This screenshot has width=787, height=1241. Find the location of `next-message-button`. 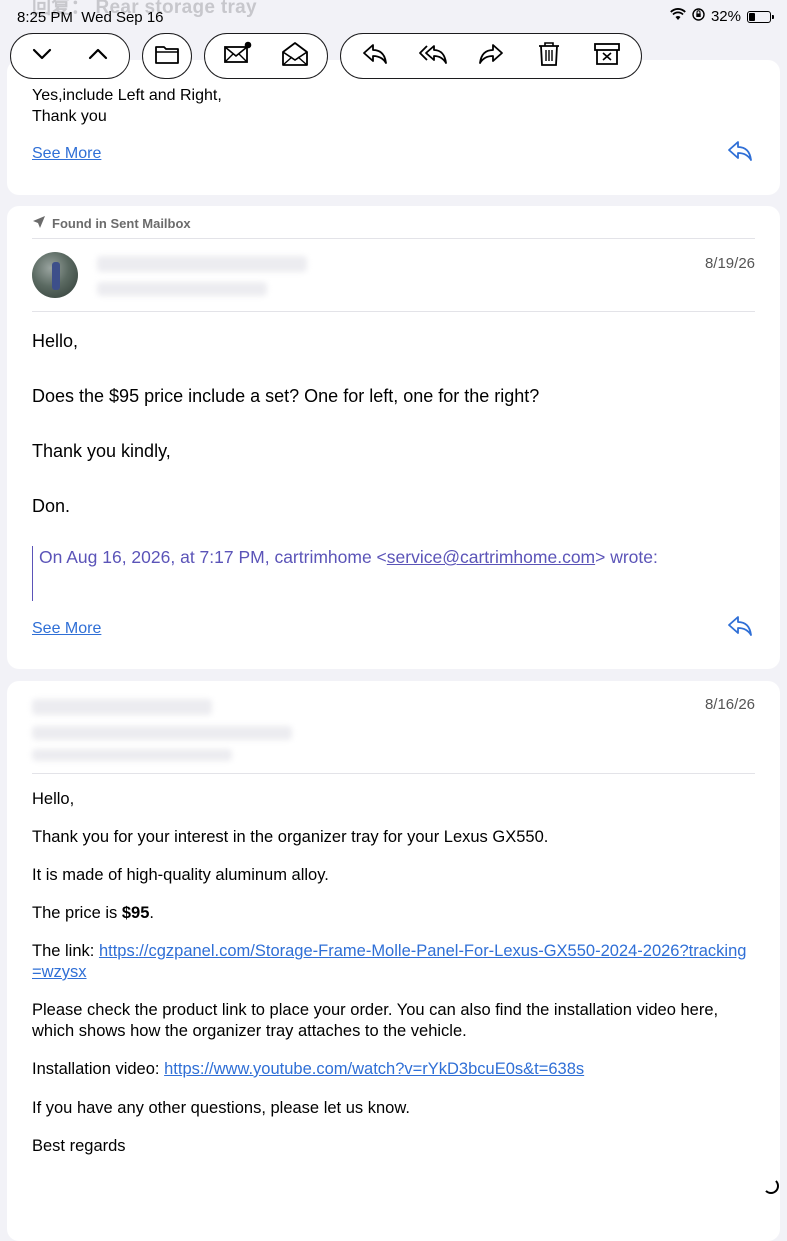

next-message-button is located at coordinates (42, 56).